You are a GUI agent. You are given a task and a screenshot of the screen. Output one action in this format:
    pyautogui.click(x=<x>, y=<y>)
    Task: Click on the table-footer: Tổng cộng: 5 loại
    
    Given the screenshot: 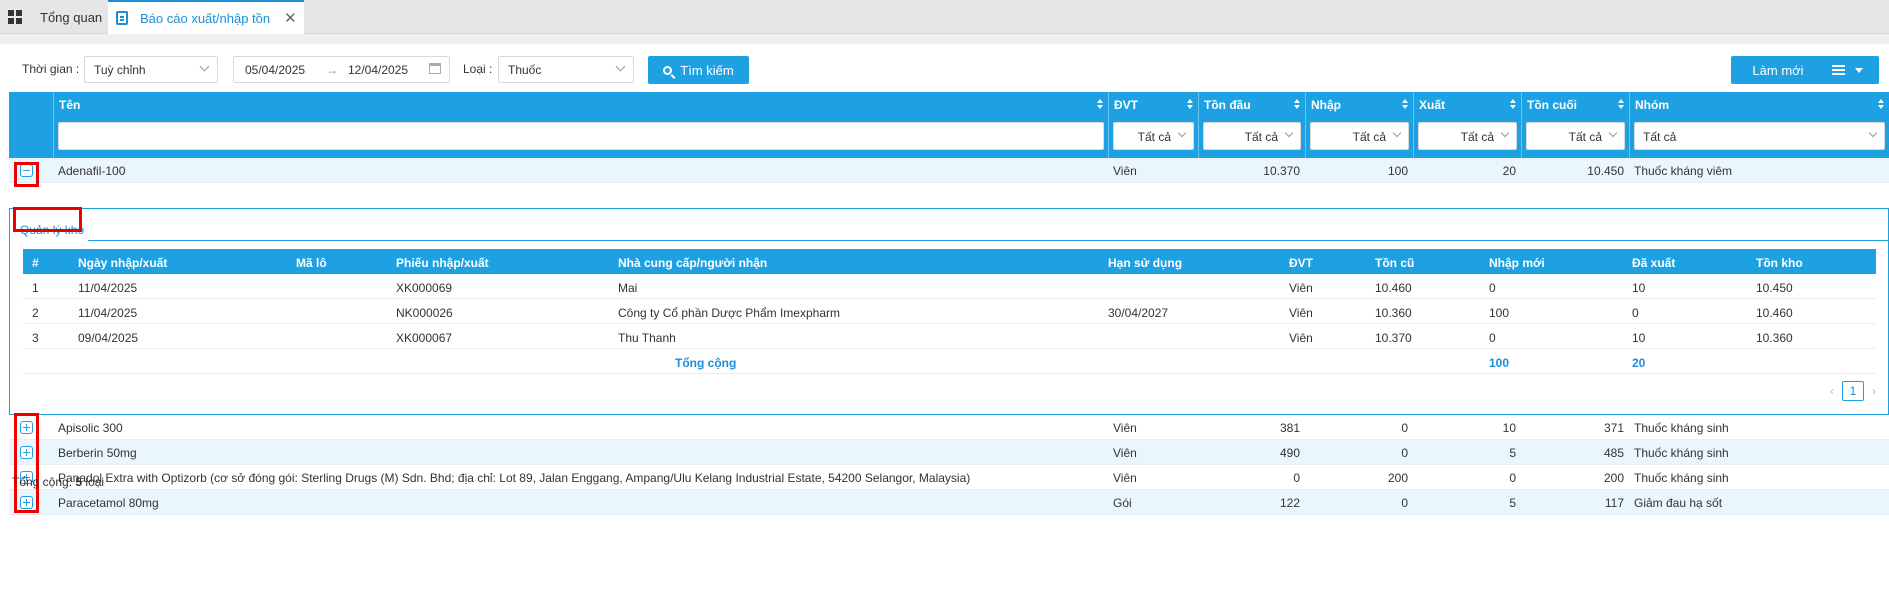 What is the action you would take?
    pyautogui.click(x=58, y=482)
    